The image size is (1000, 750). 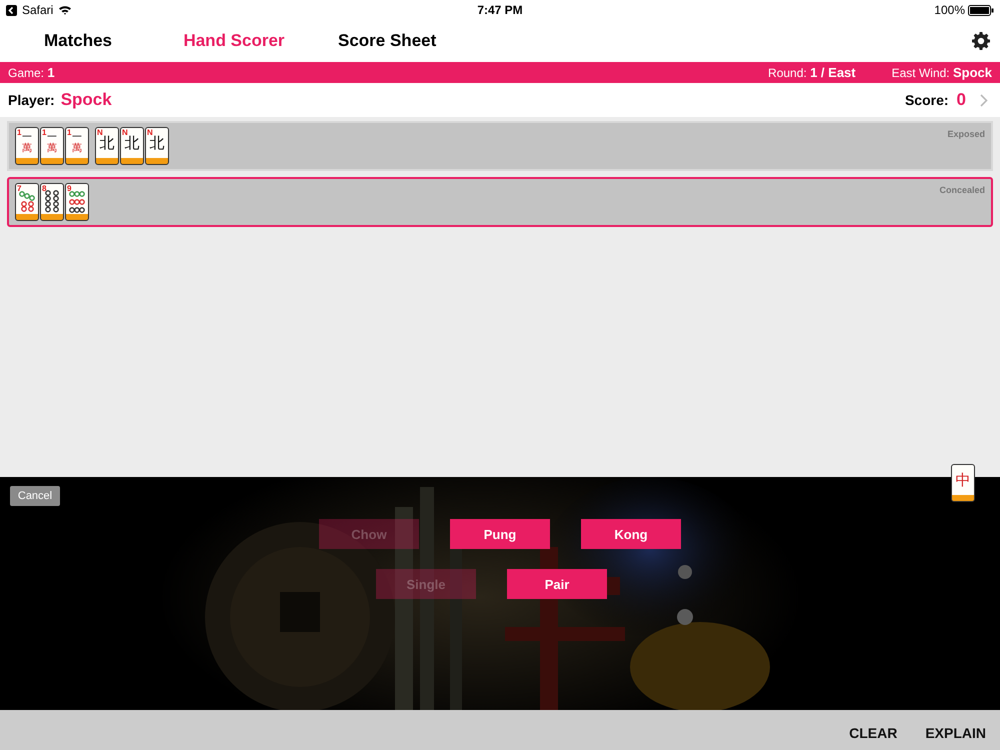 I want to click on player-name: Spock, so click(x=86, y=100).